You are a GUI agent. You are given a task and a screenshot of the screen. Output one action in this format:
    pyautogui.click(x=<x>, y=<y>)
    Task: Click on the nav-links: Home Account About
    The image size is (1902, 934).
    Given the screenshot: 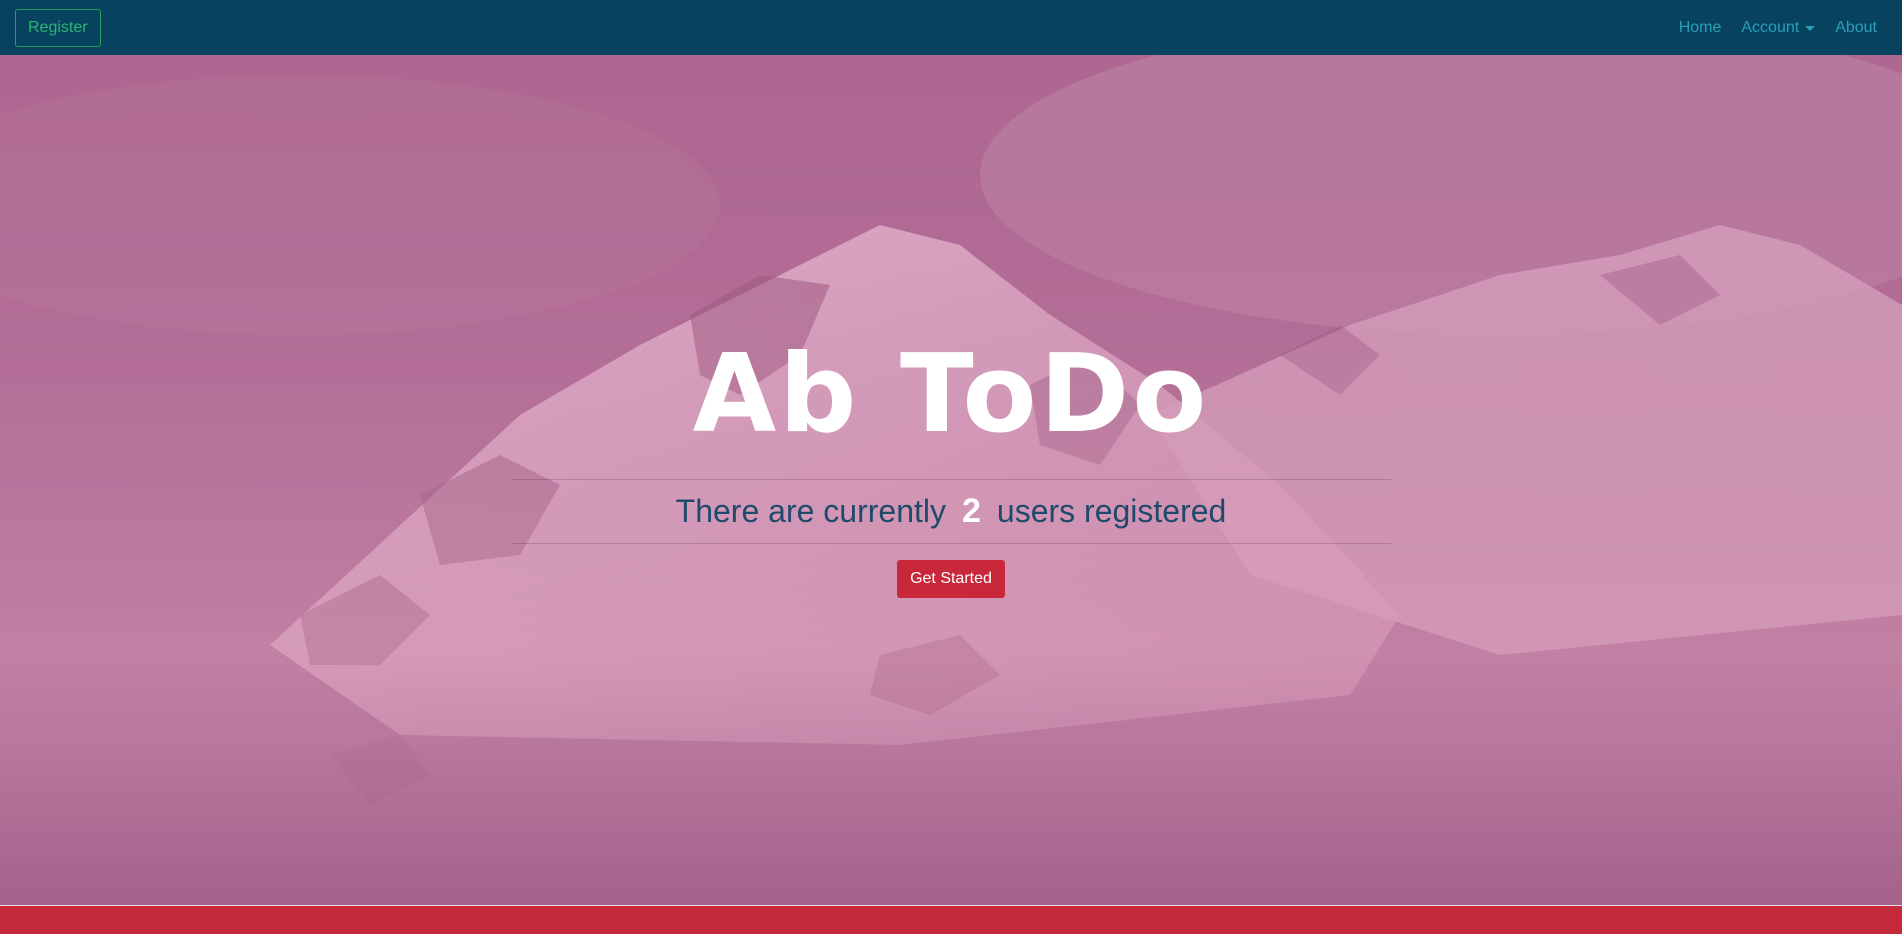 What is the action you would take?
    pyautogui.click(x=1778, y=28)
    